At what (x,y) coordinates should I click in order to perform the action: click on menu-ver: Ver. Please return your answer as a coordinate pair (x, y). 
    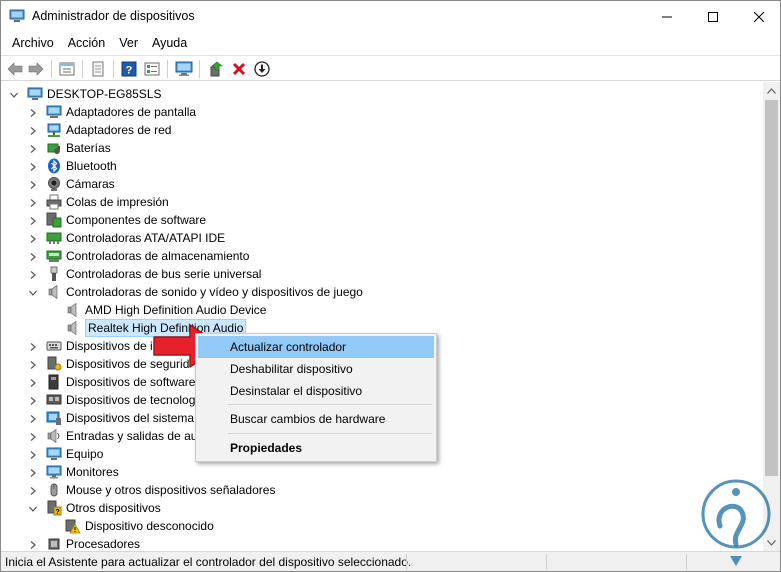
    Looking at the image, I should click on (128, 43).